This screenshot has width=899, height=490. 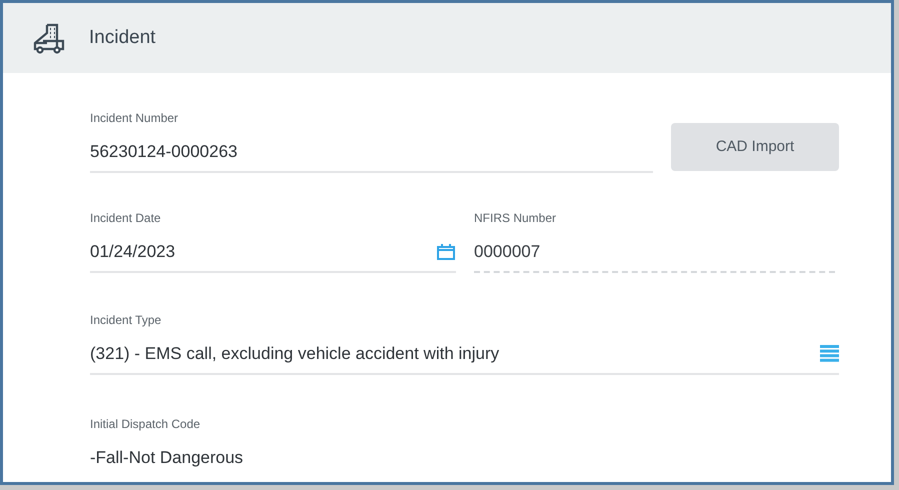 I want to click on date-field: Incident Date 01/24/2023, so click(x=273, y=243).